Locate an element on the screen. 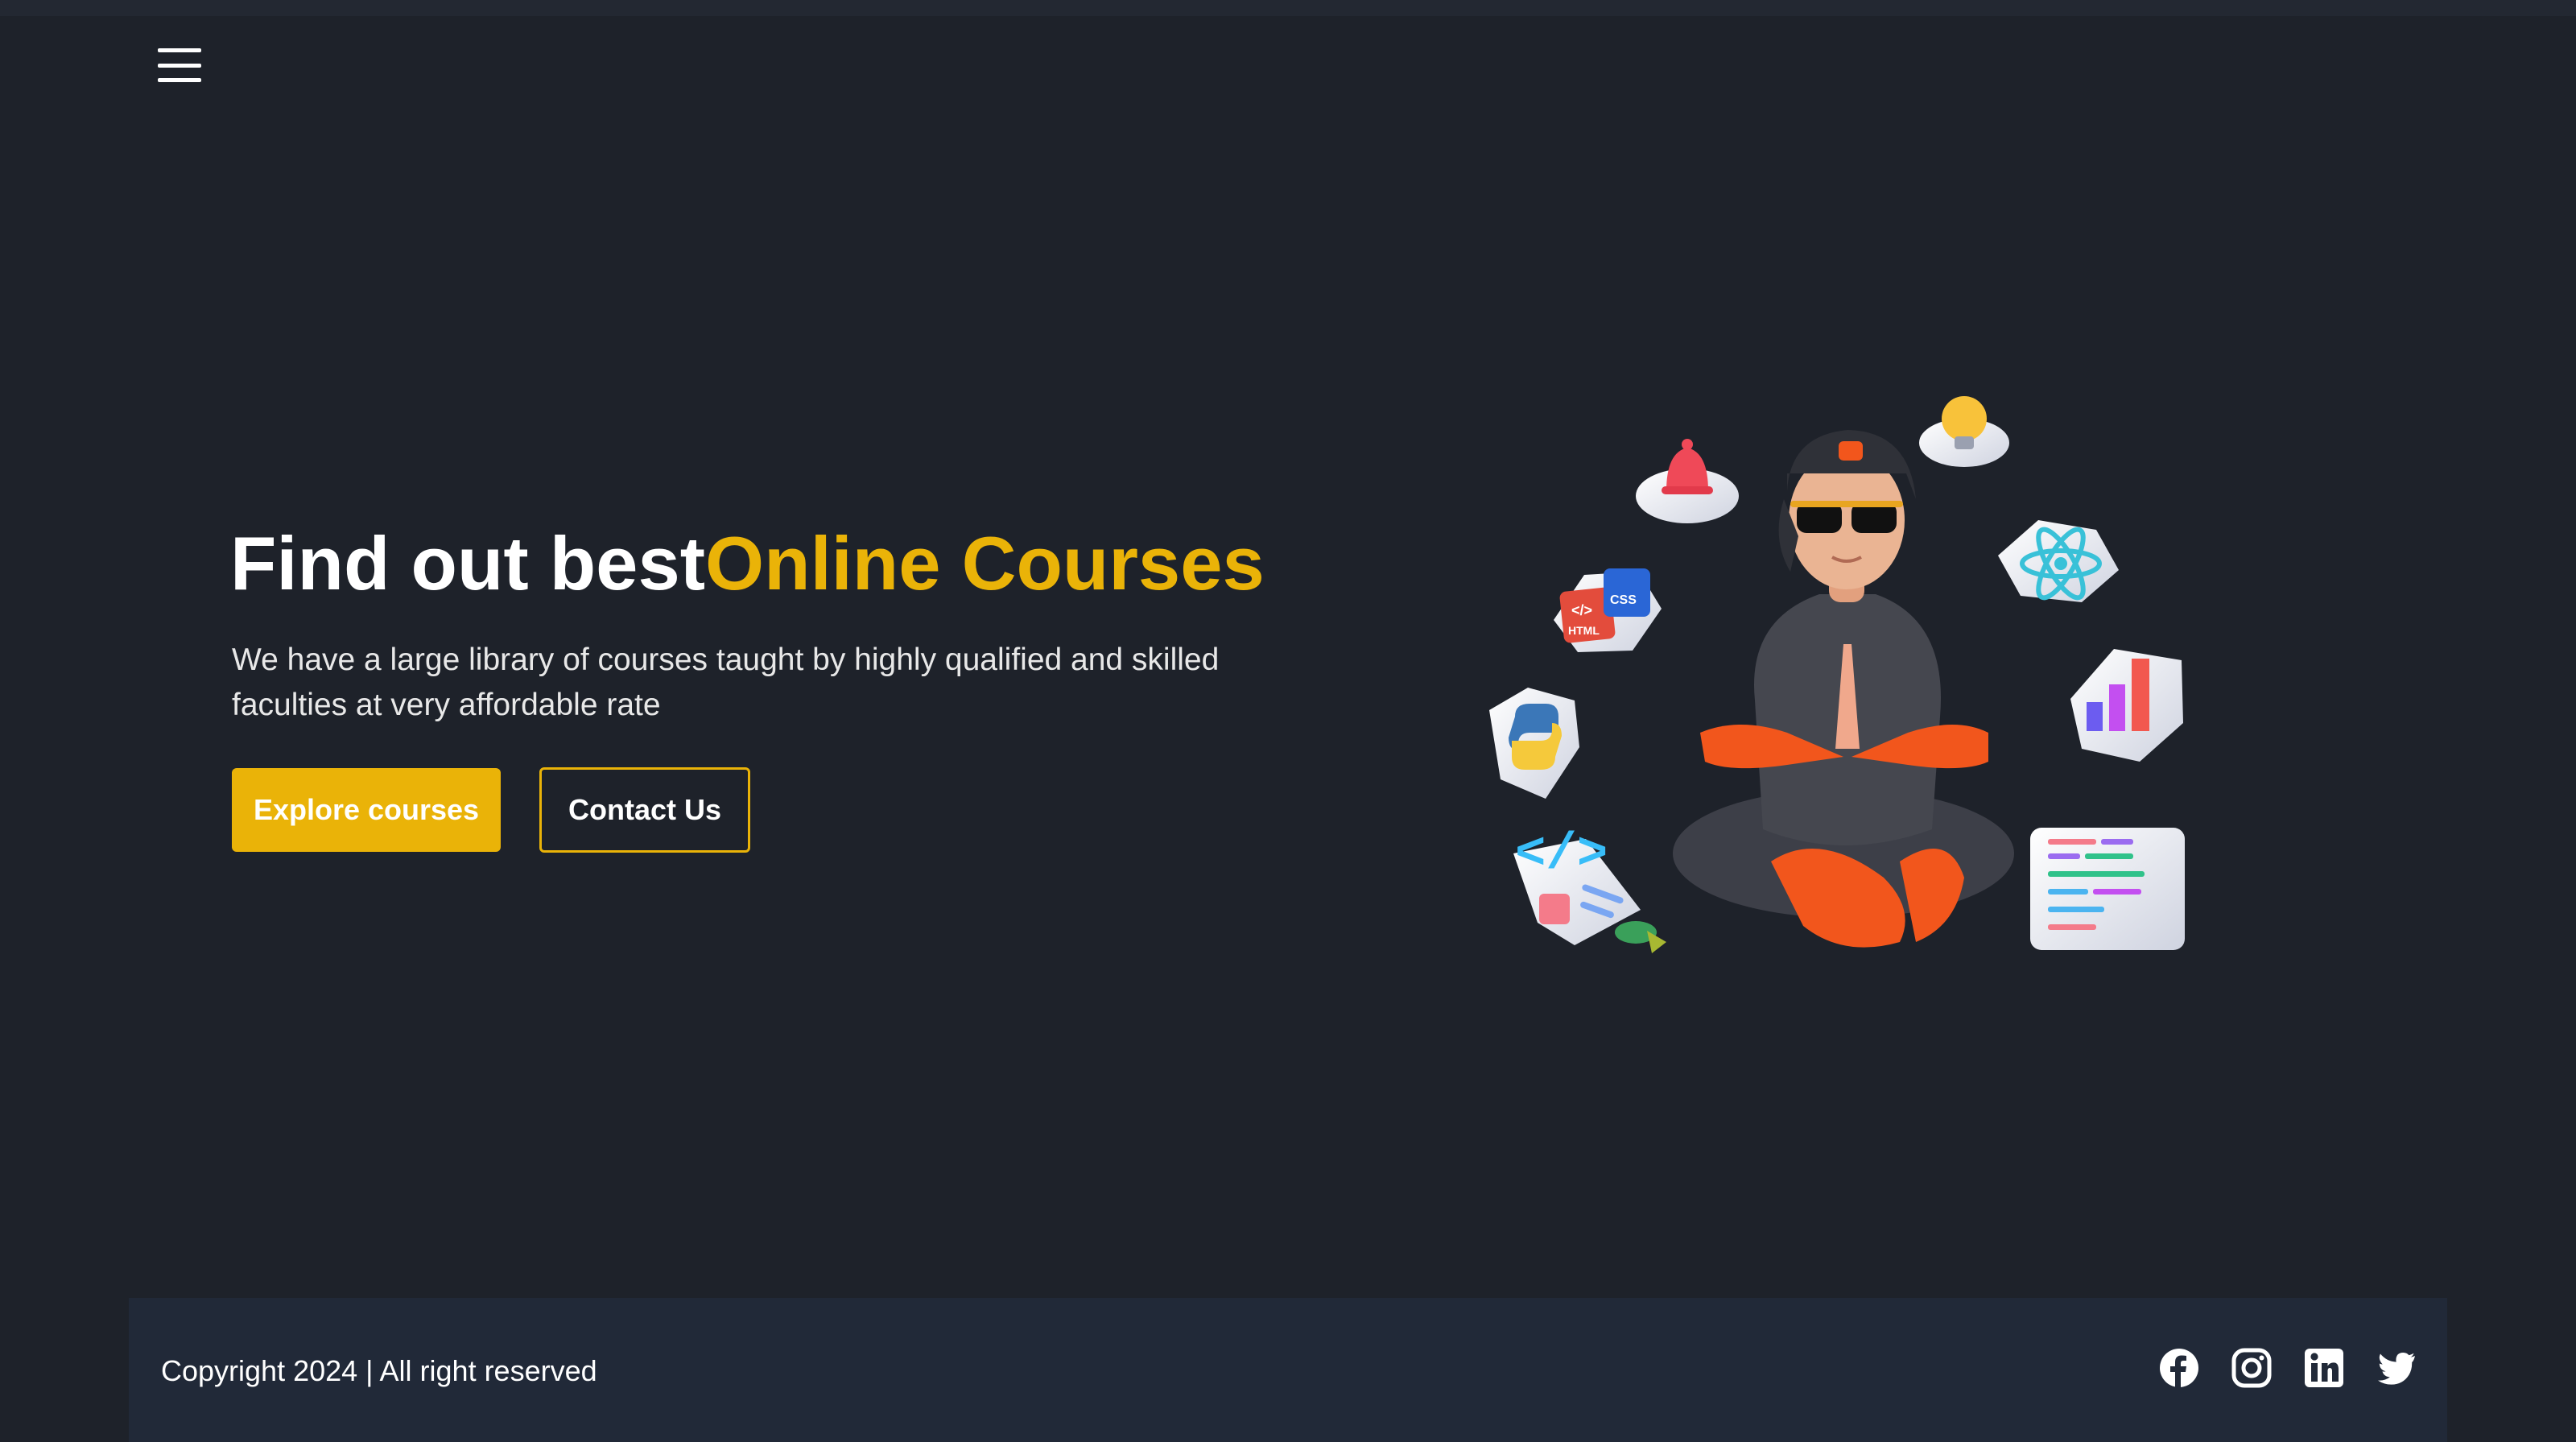  social-links is located at coordinates (2288, 1368).